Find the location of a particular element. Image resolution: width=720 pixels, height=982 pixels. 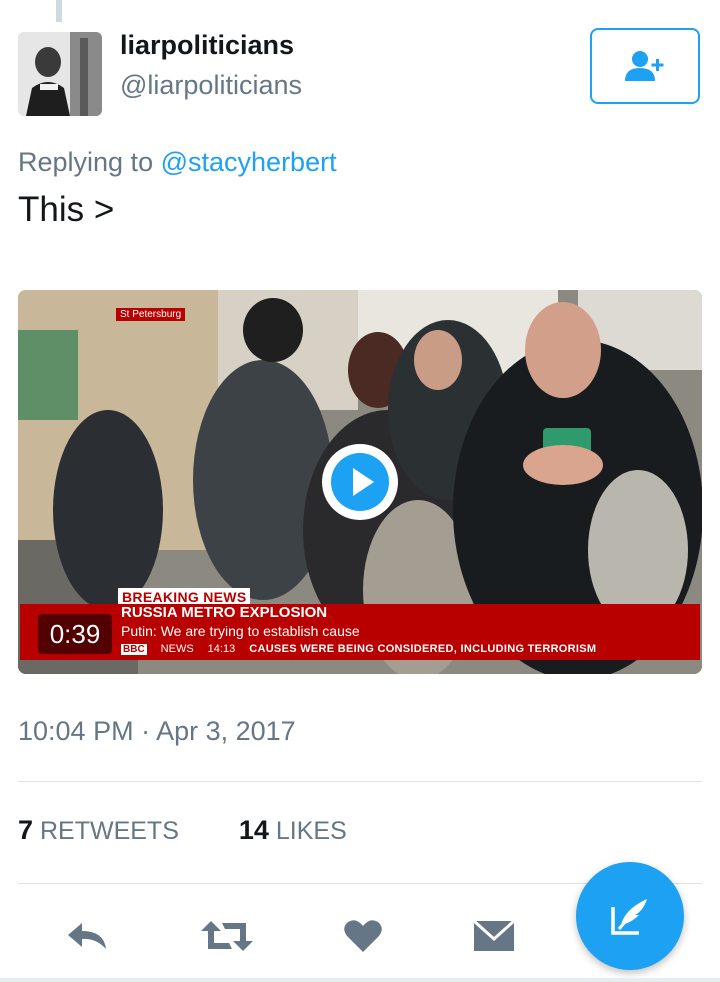

bbc-logo: BBC is located at coordinates (134, 649).